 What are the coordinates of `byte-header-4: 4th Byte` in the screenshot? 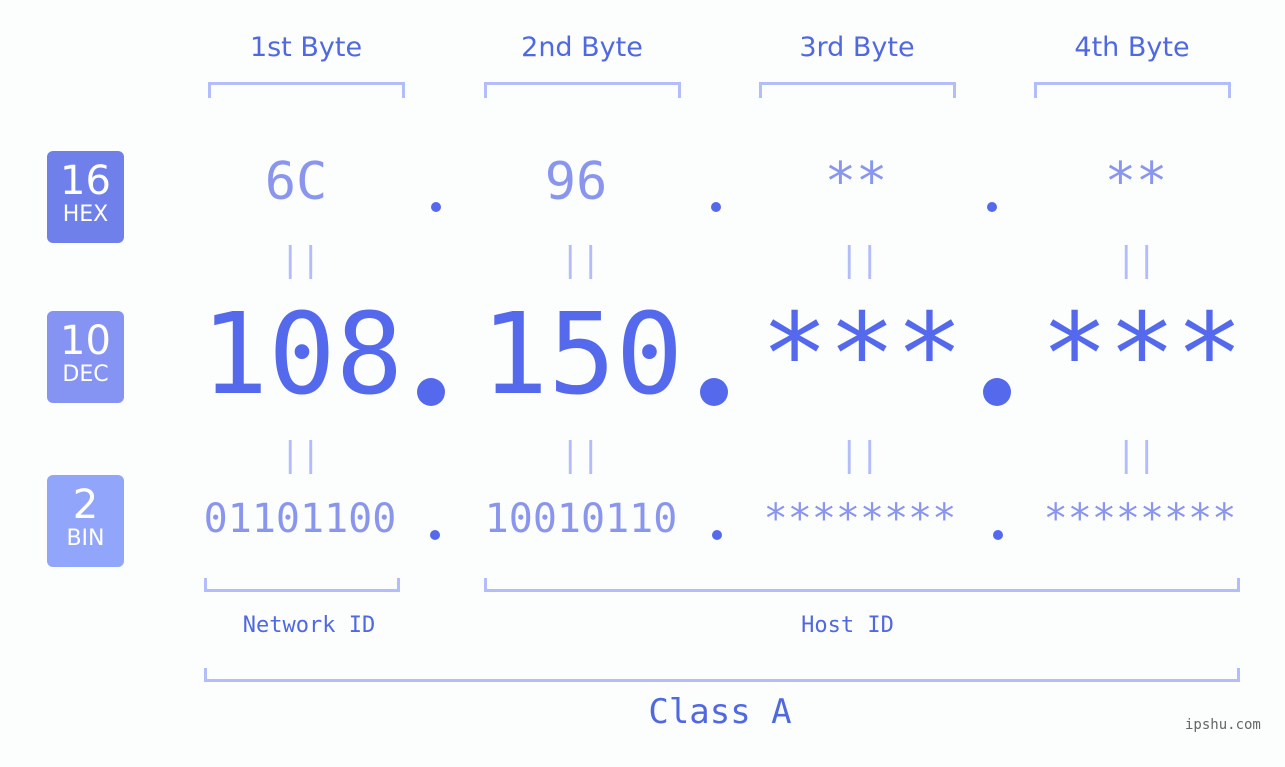 It's located at (1132, 47).